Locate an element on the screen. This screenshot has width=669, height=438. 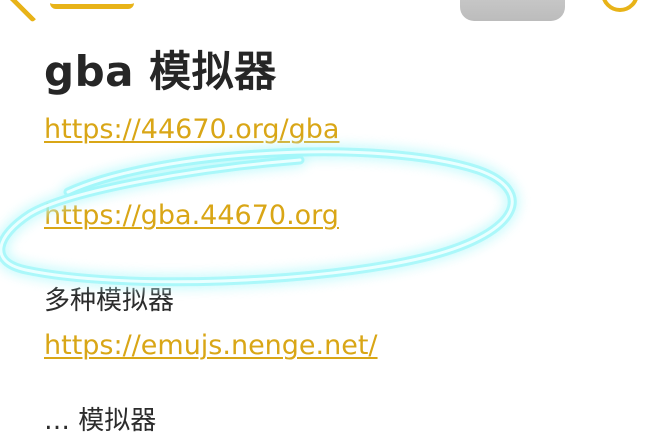
top-toolbar is located at coordinates (334, 13).